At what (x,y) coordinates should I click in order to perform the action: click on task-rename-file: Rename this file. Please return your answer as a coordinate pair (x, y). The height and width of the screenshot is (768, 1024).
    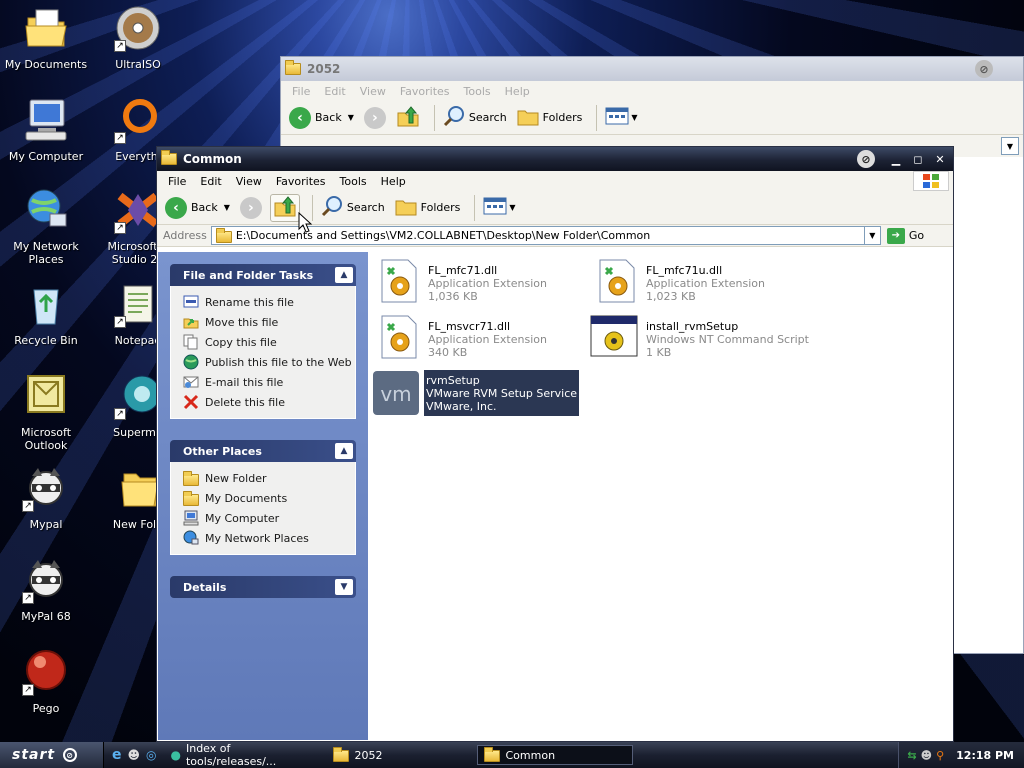
    Looking at the image, I should click on (269, 302).